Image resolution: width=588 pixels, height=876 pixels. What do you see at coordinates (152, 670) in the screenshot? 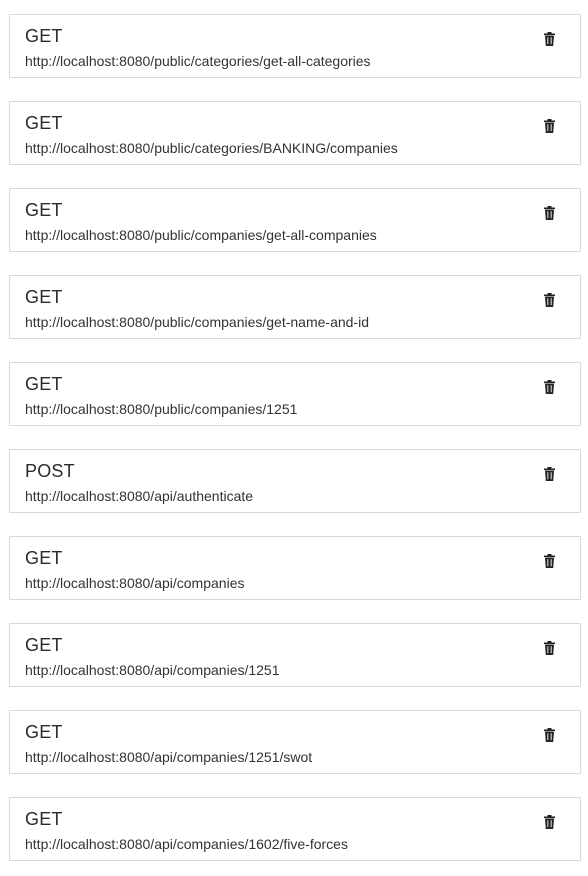
I see `request-url: http://localhost:8080/api/companies/1251` at bounding box center [152, 670].